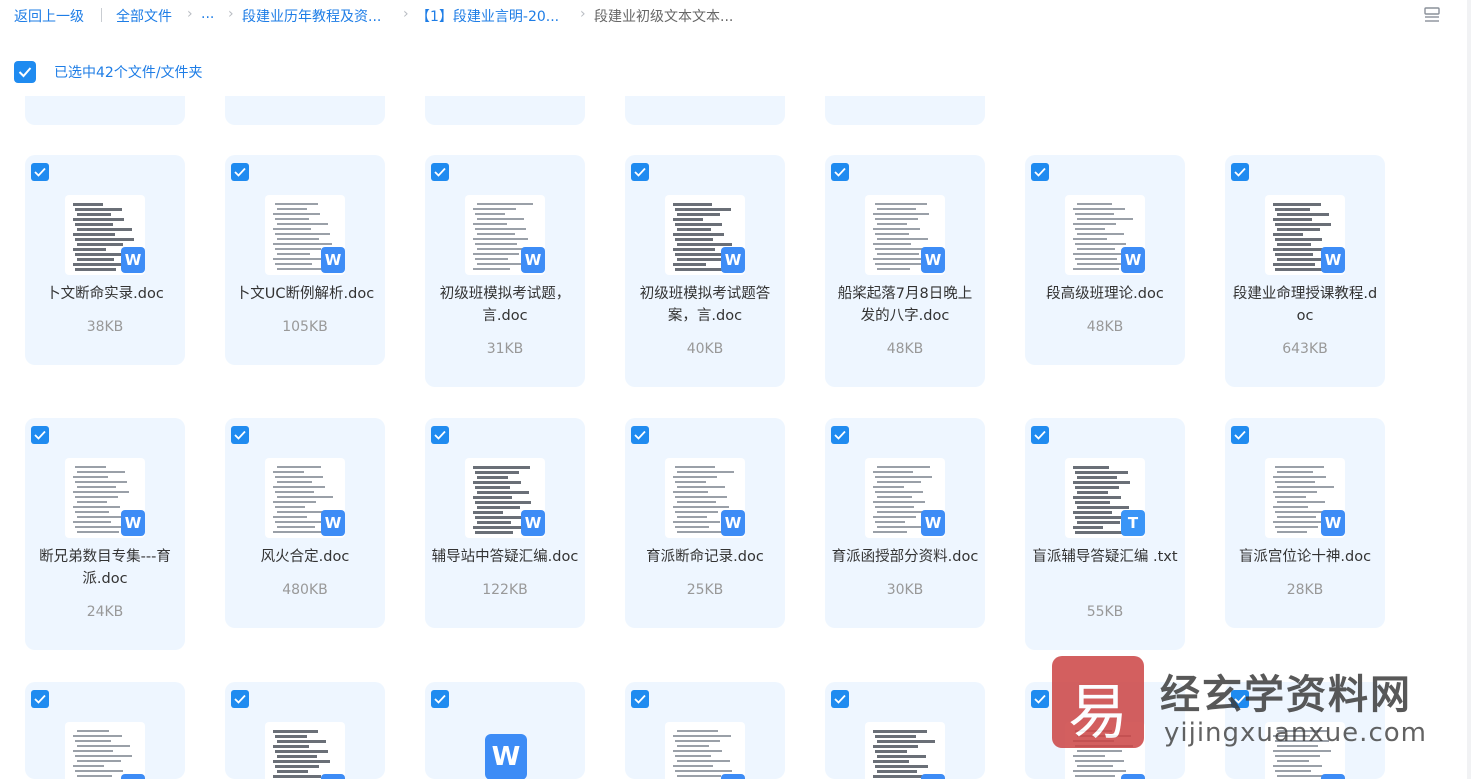 The width and height of the screenshot is (1471, 779). I want to click on file-card: W 段建业命理授课教程.doc 643KB, so click(1305, 271).